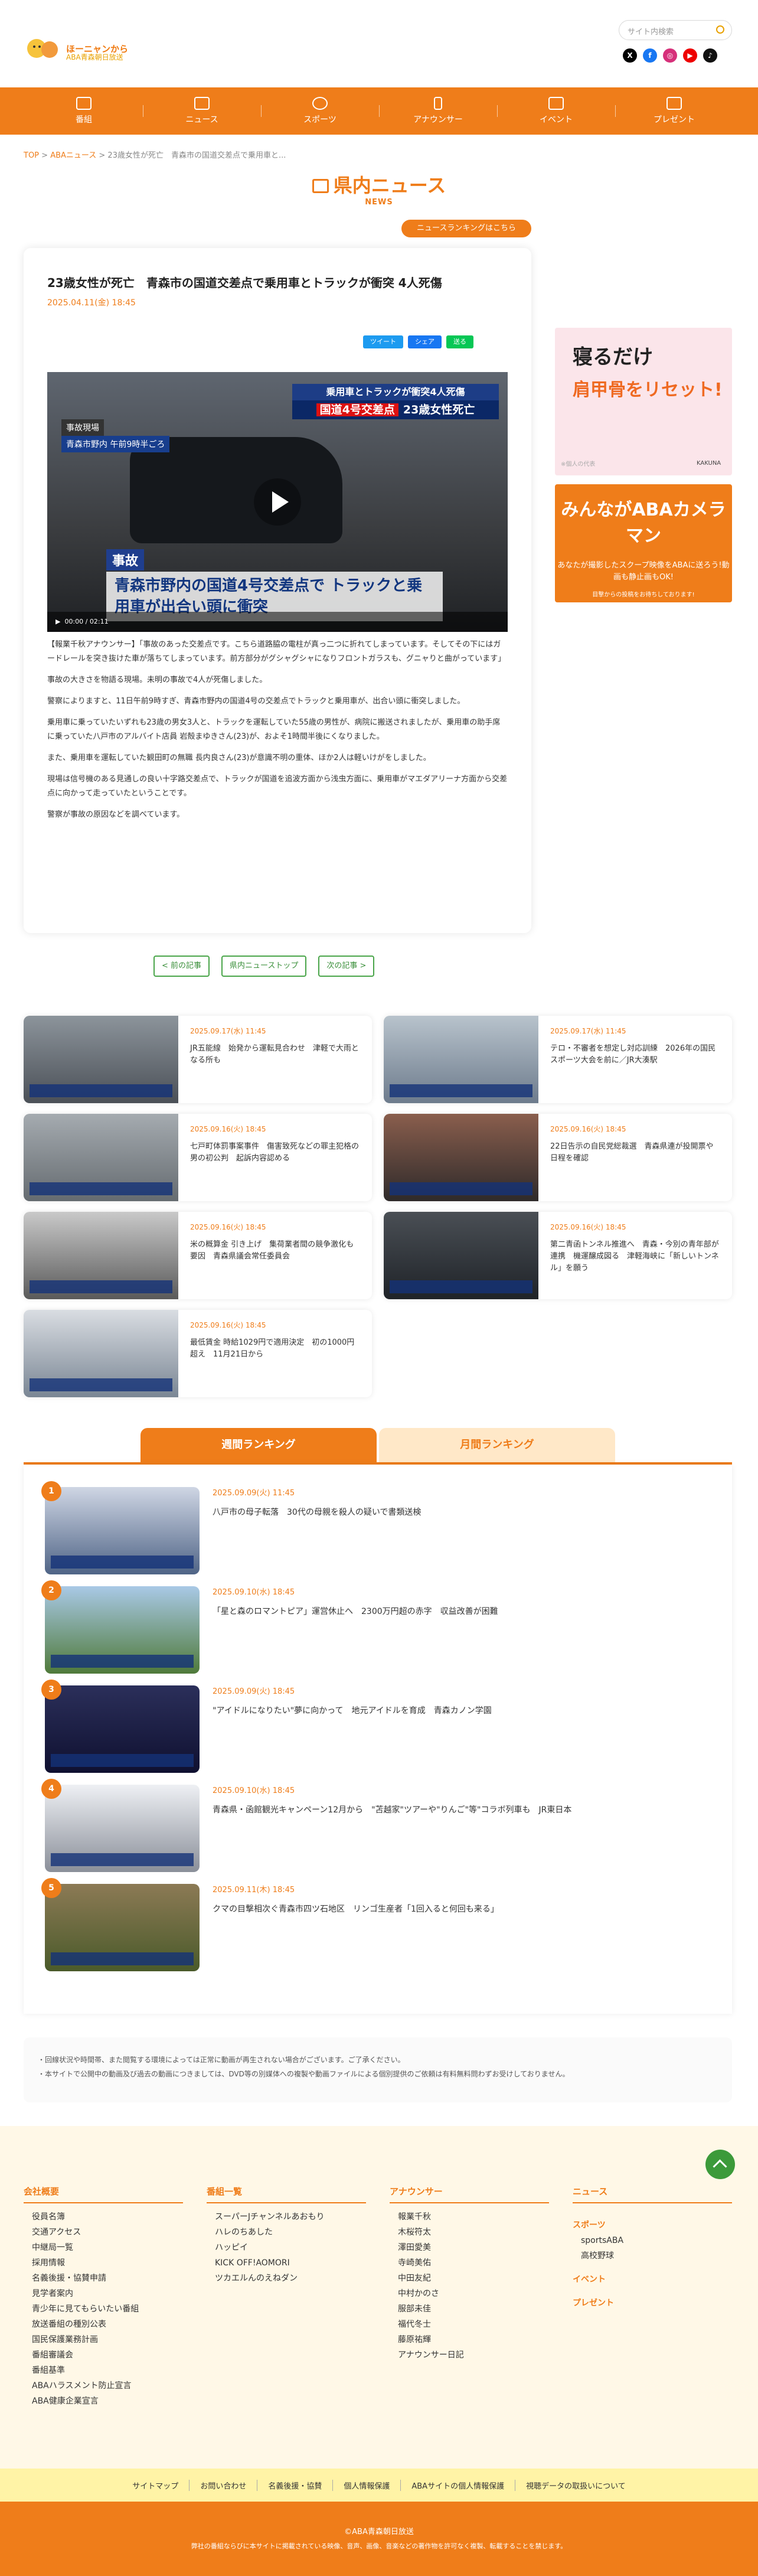 The width and height of the screenshot is (758, 2576). I want to click on footer-link: 放送番組の種別公表, so click(103, 2324).